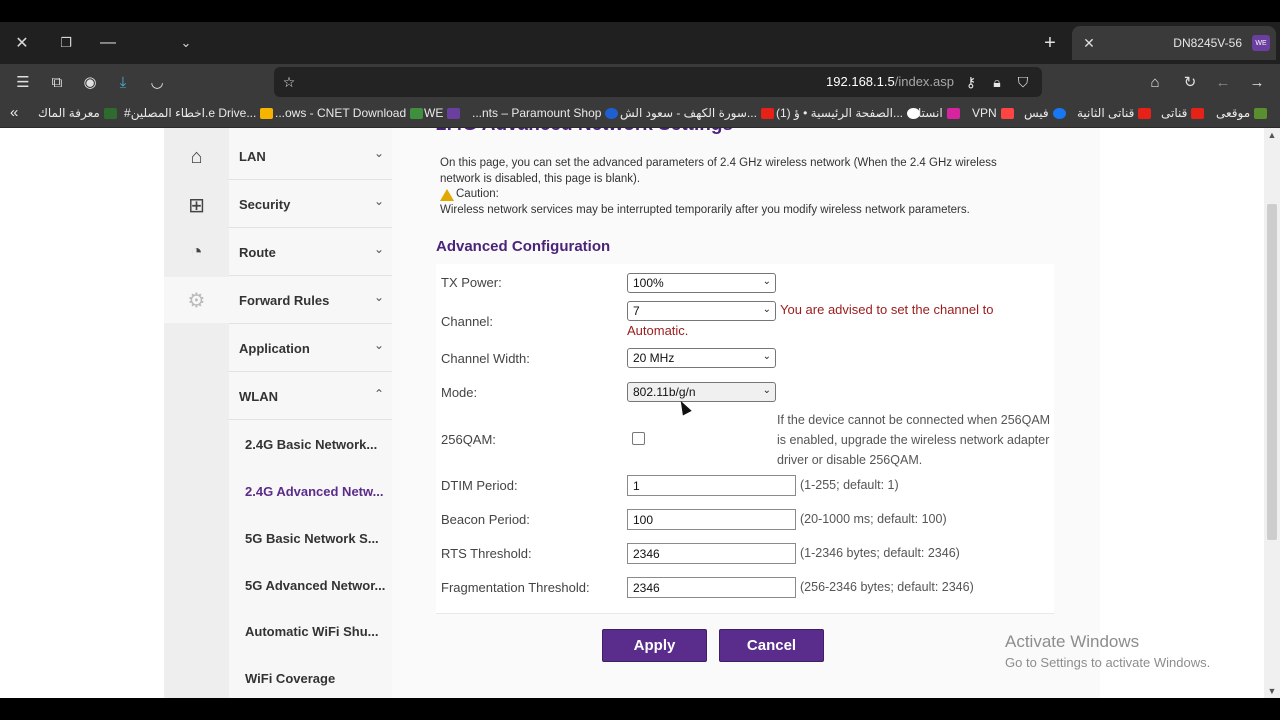 The height and width of the screenshot is (720, 1280). What do you see at coordinates (1272, 372) in the screenshot?
I see `scrollbar-thumb` at bounding box center [1272, 372].